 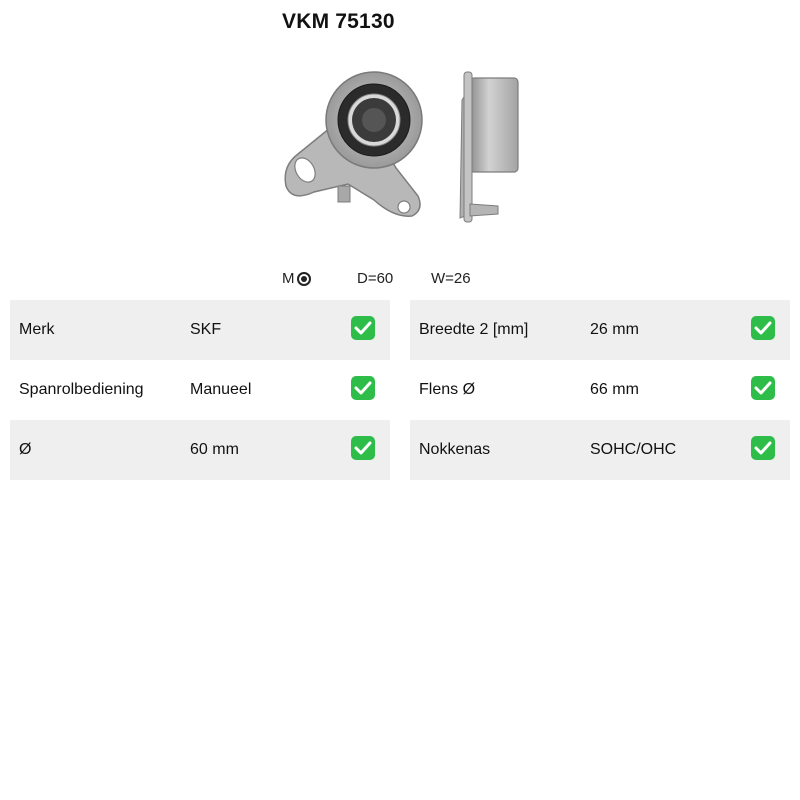 I want to click on row-label: Flens Ø, so click(x=447, y=389).